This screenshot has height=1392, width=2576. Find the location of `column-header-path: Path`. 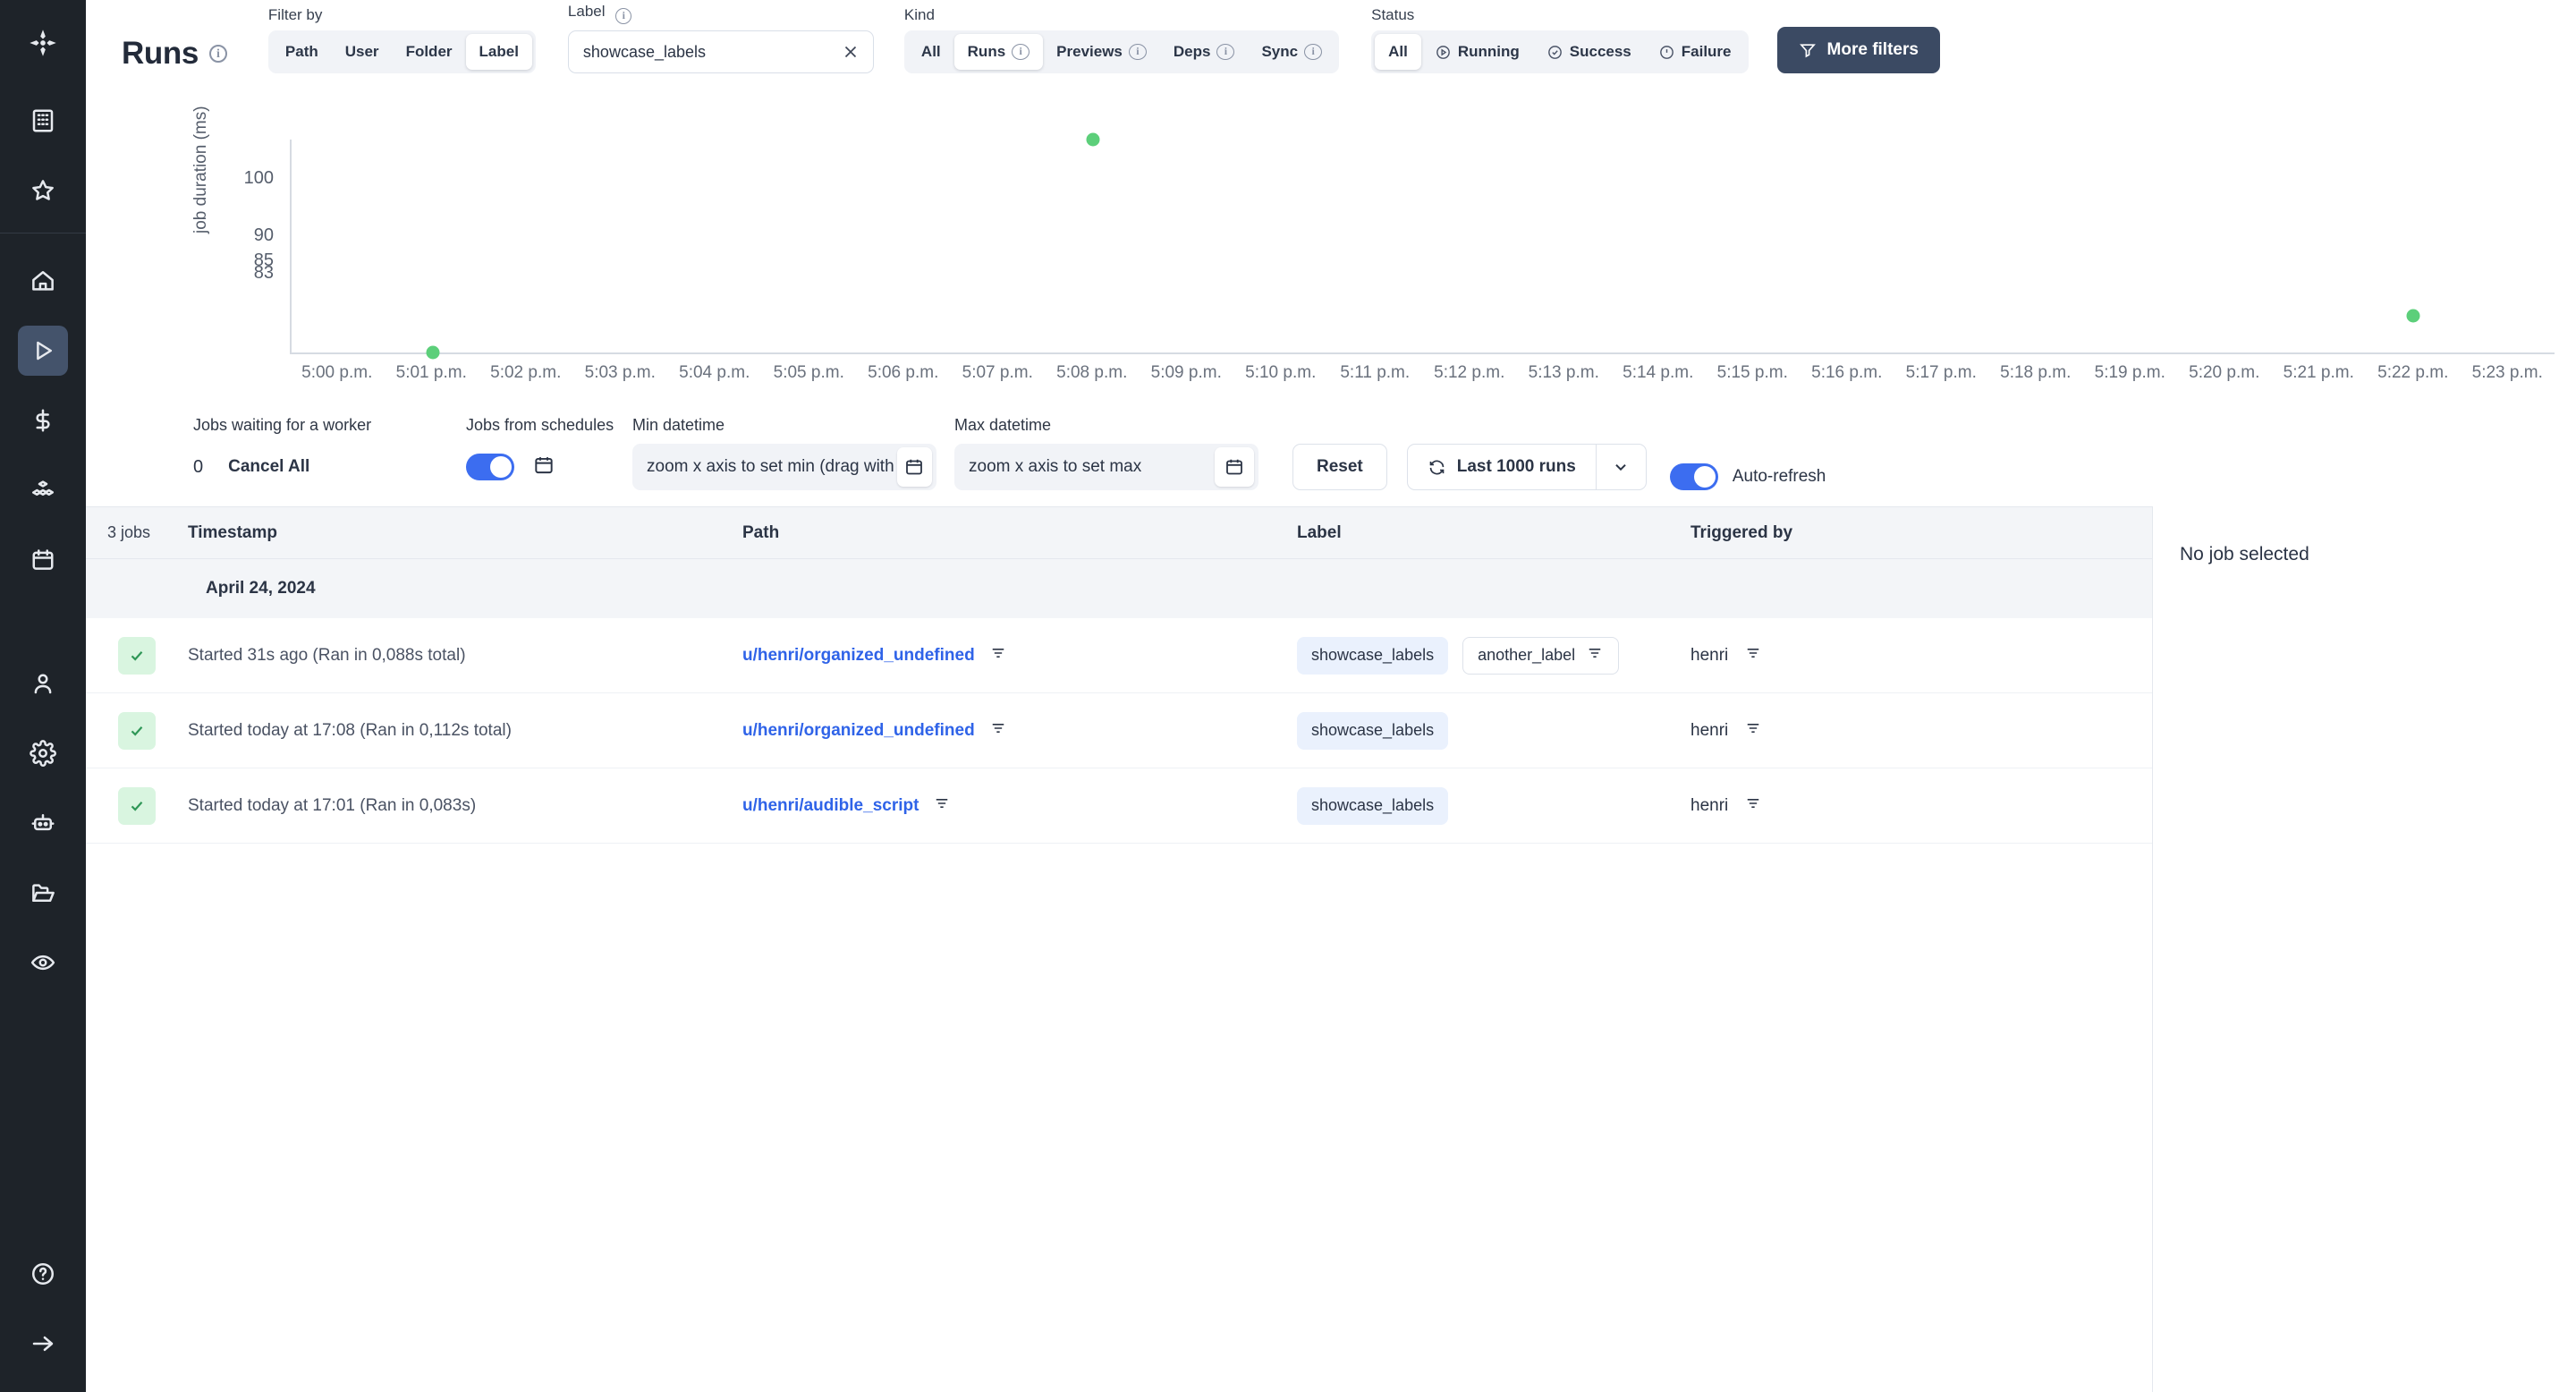

column-header-path: Path is located at coordinates (1019, 533).